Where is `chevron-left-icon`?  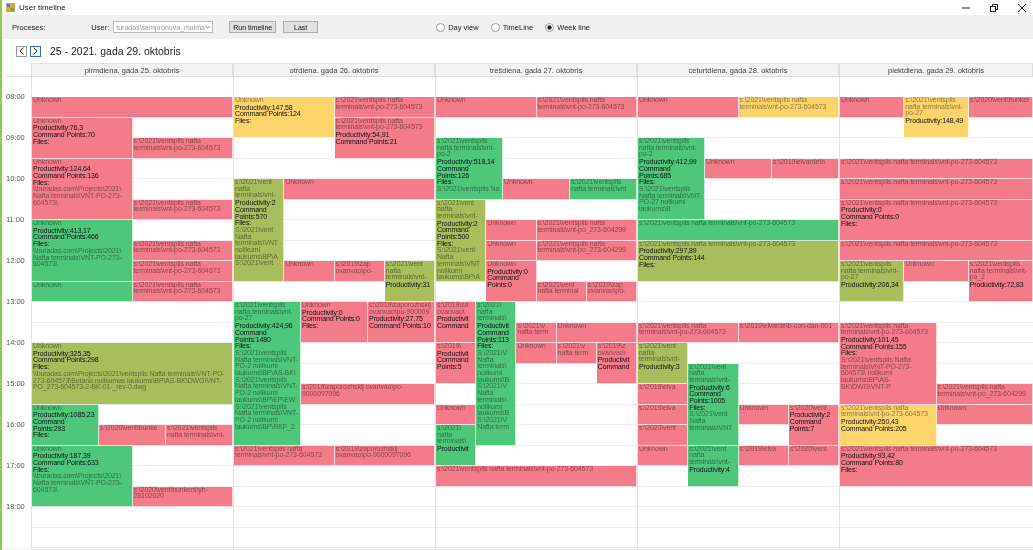
chevron-left-icon is located at coordinates (21, 51).